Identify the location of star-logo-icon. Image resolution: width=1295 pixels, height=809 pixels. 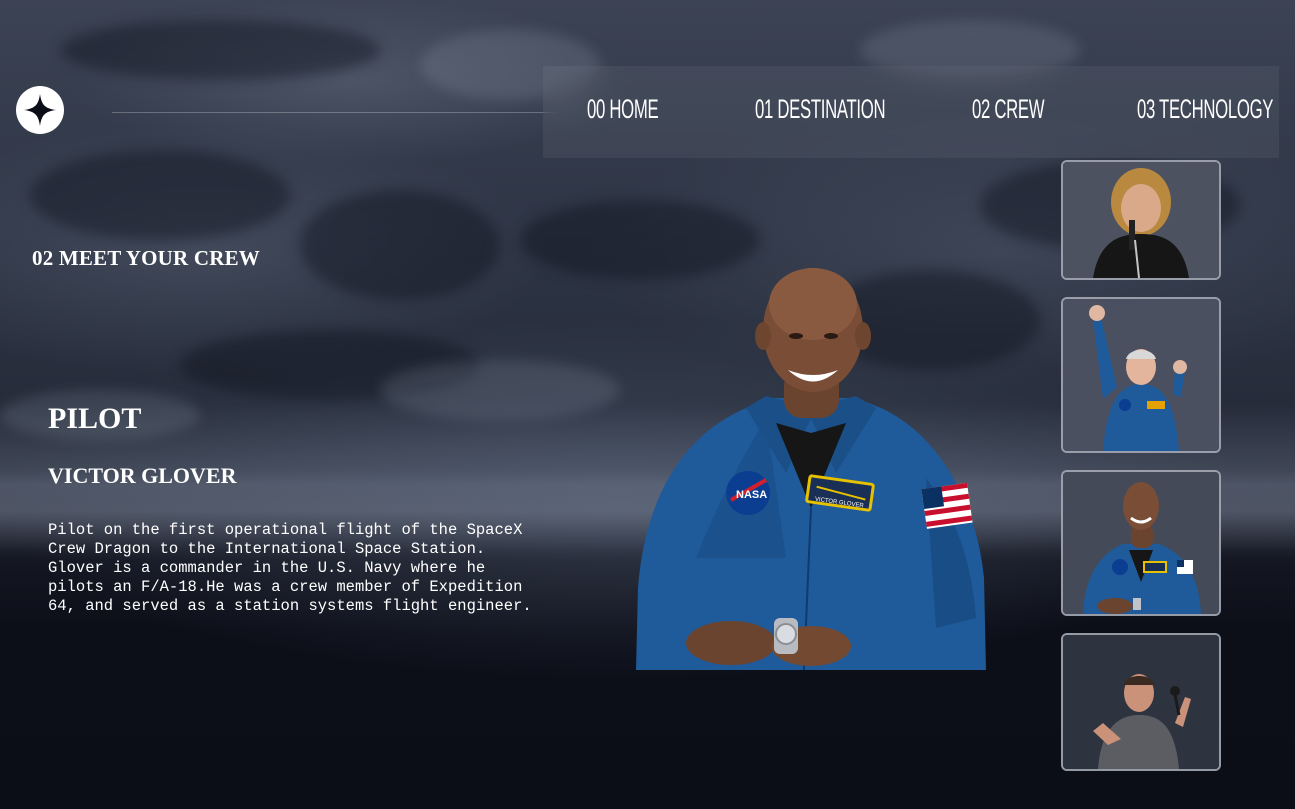
(40, 110).